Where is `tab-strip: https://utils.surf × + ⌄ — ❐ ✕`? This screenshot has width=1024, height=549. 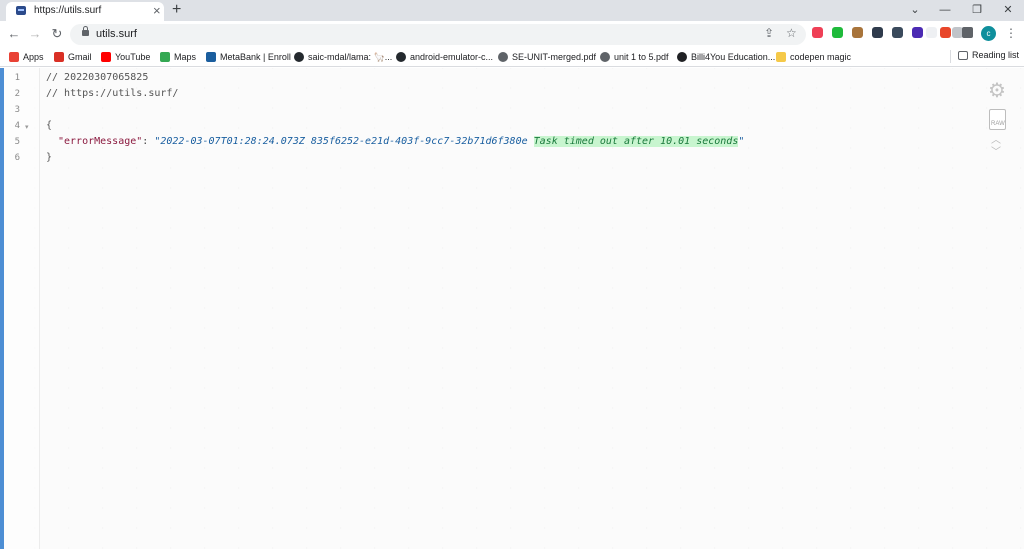
tab-strip: https://utils.surf × + ⌄ — ❐ ✕ is located at coordinates (512, 10).